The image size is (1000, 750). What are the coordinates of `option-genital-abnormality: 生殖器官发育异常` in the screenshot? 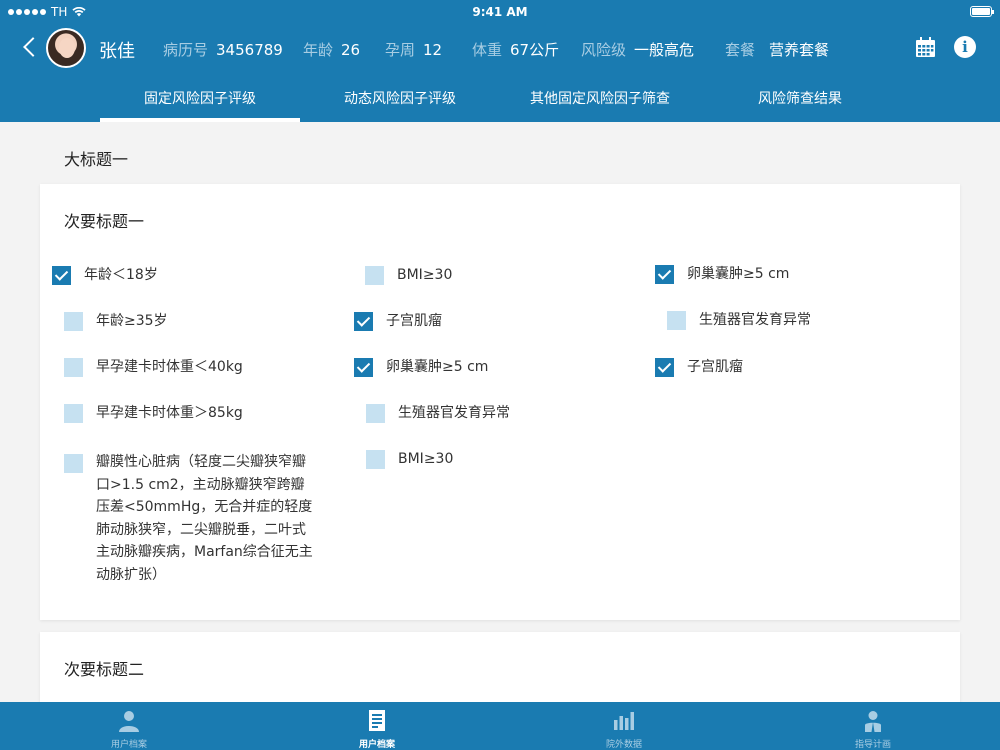 It's located at (739, 320).